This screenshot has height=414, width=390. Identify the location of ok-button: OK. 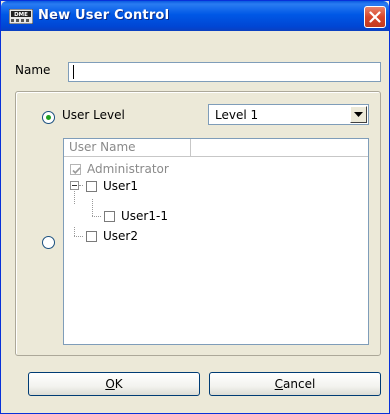
(114, 384).